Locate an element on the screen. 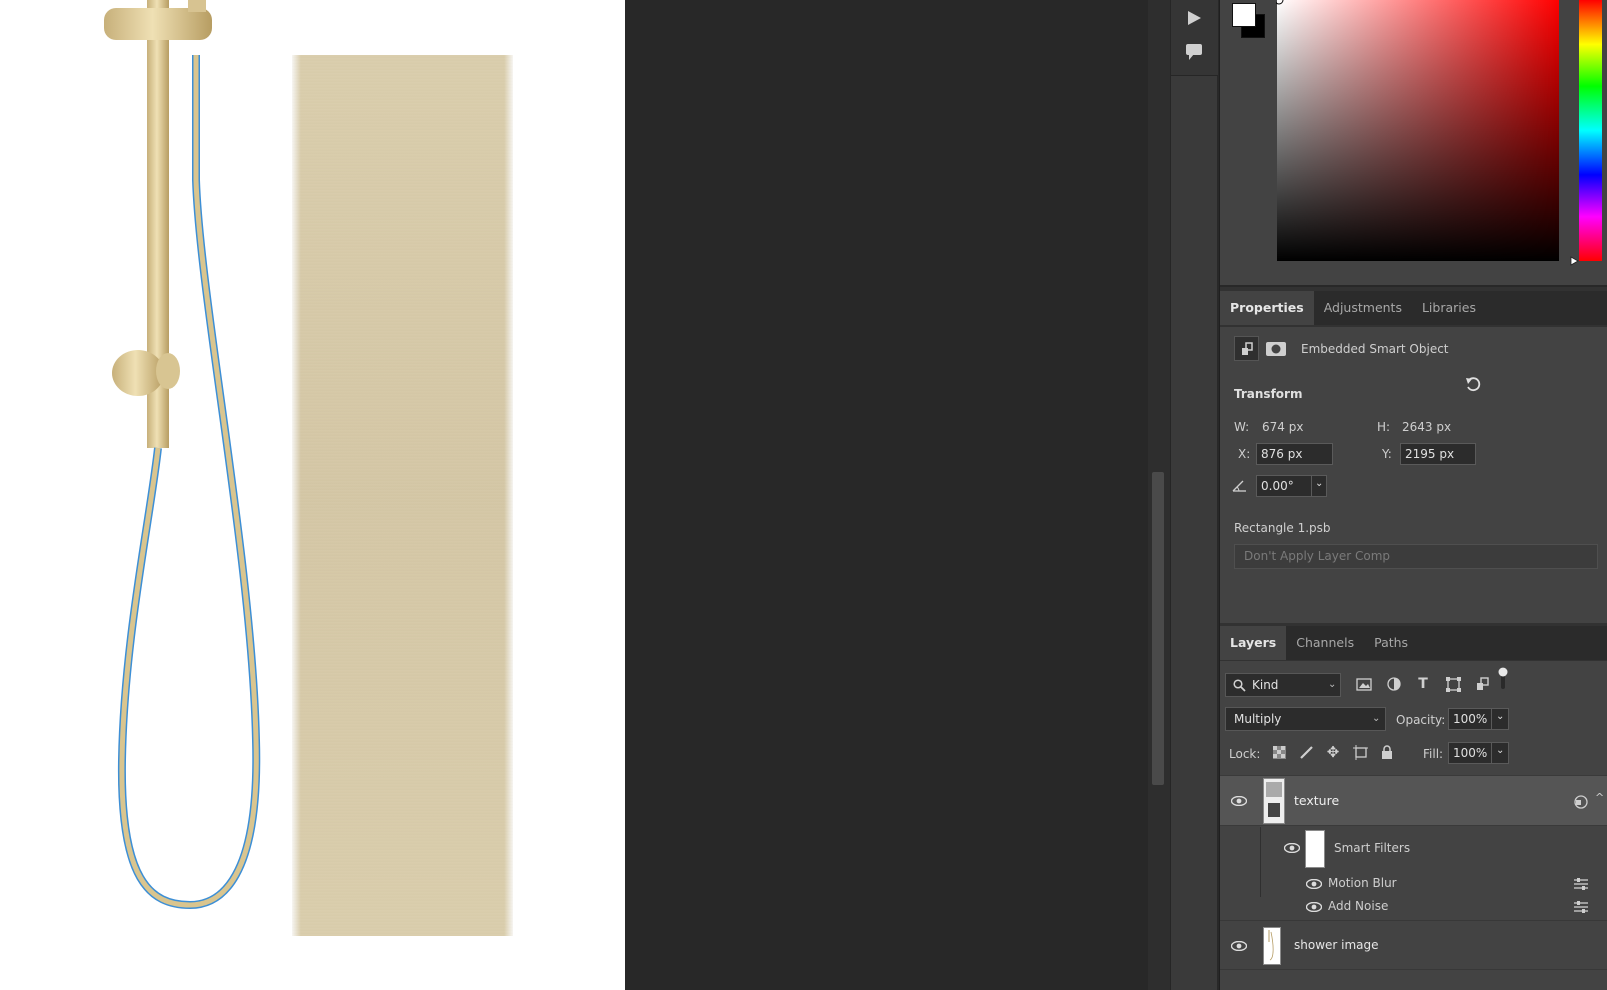 This screenshot has height=990, width=1607. foreground-color-swatch is located at coordinates (1244, 15).